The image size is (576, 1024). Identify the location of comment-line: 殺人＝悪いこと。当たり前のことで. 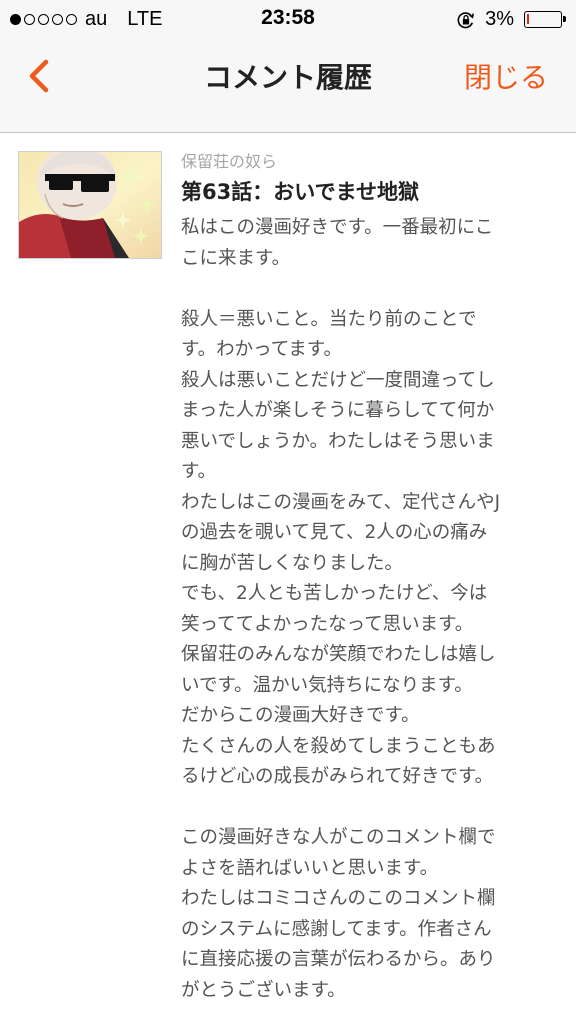
(329, 319).